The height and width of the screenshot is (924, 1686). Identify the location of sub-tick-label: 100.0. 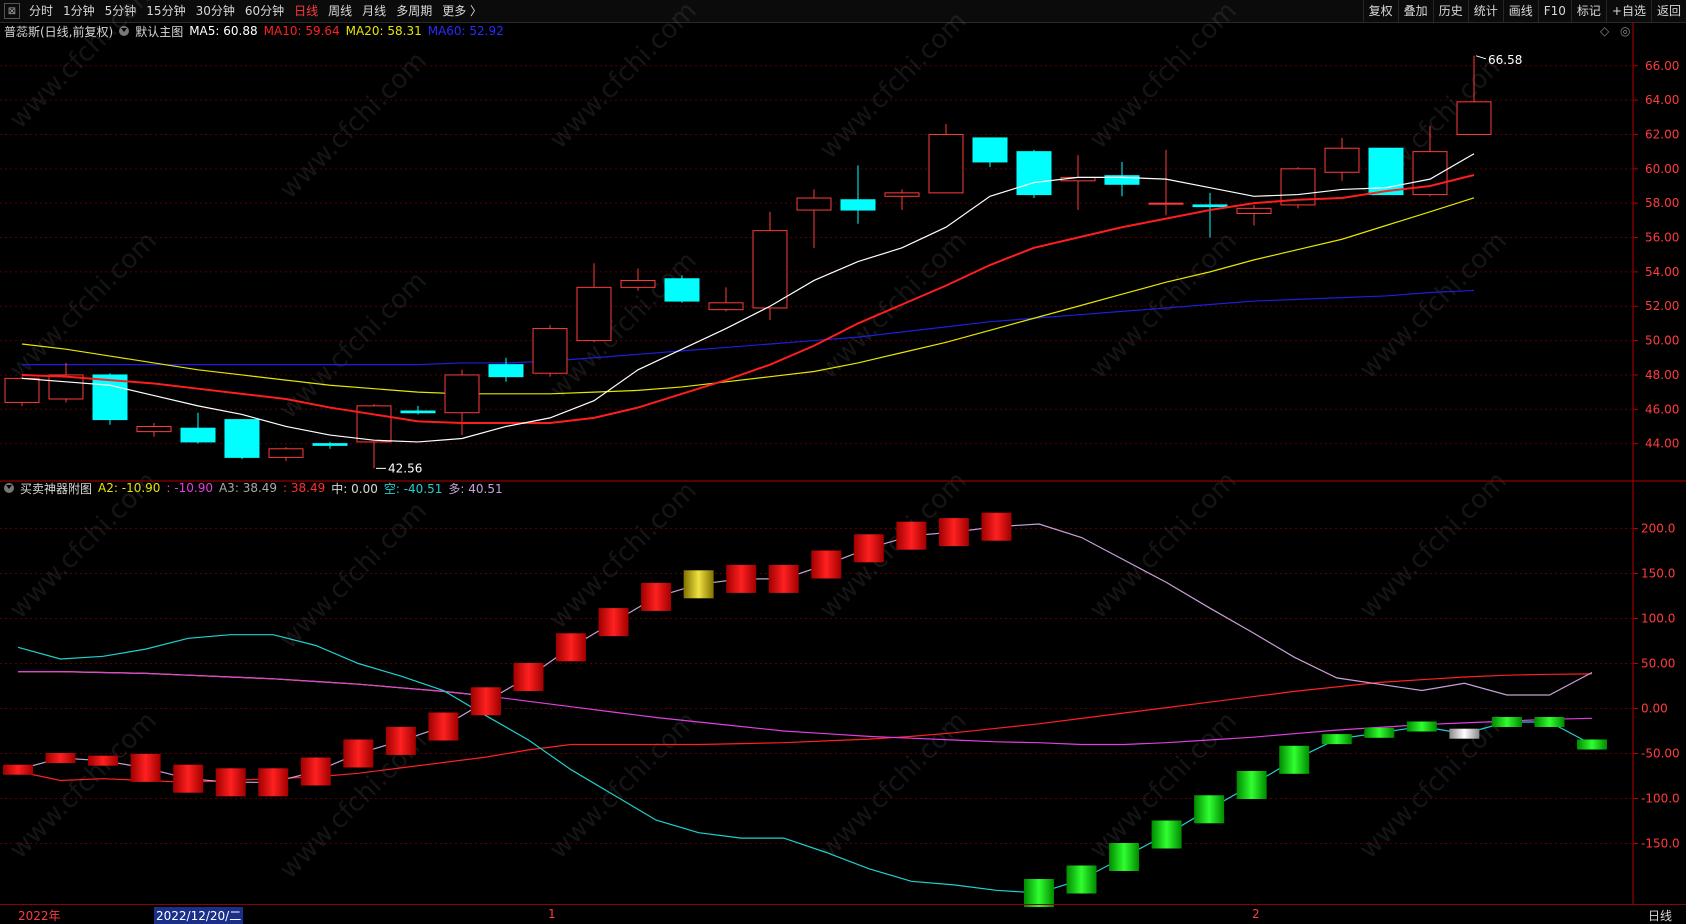
(1658, 619).